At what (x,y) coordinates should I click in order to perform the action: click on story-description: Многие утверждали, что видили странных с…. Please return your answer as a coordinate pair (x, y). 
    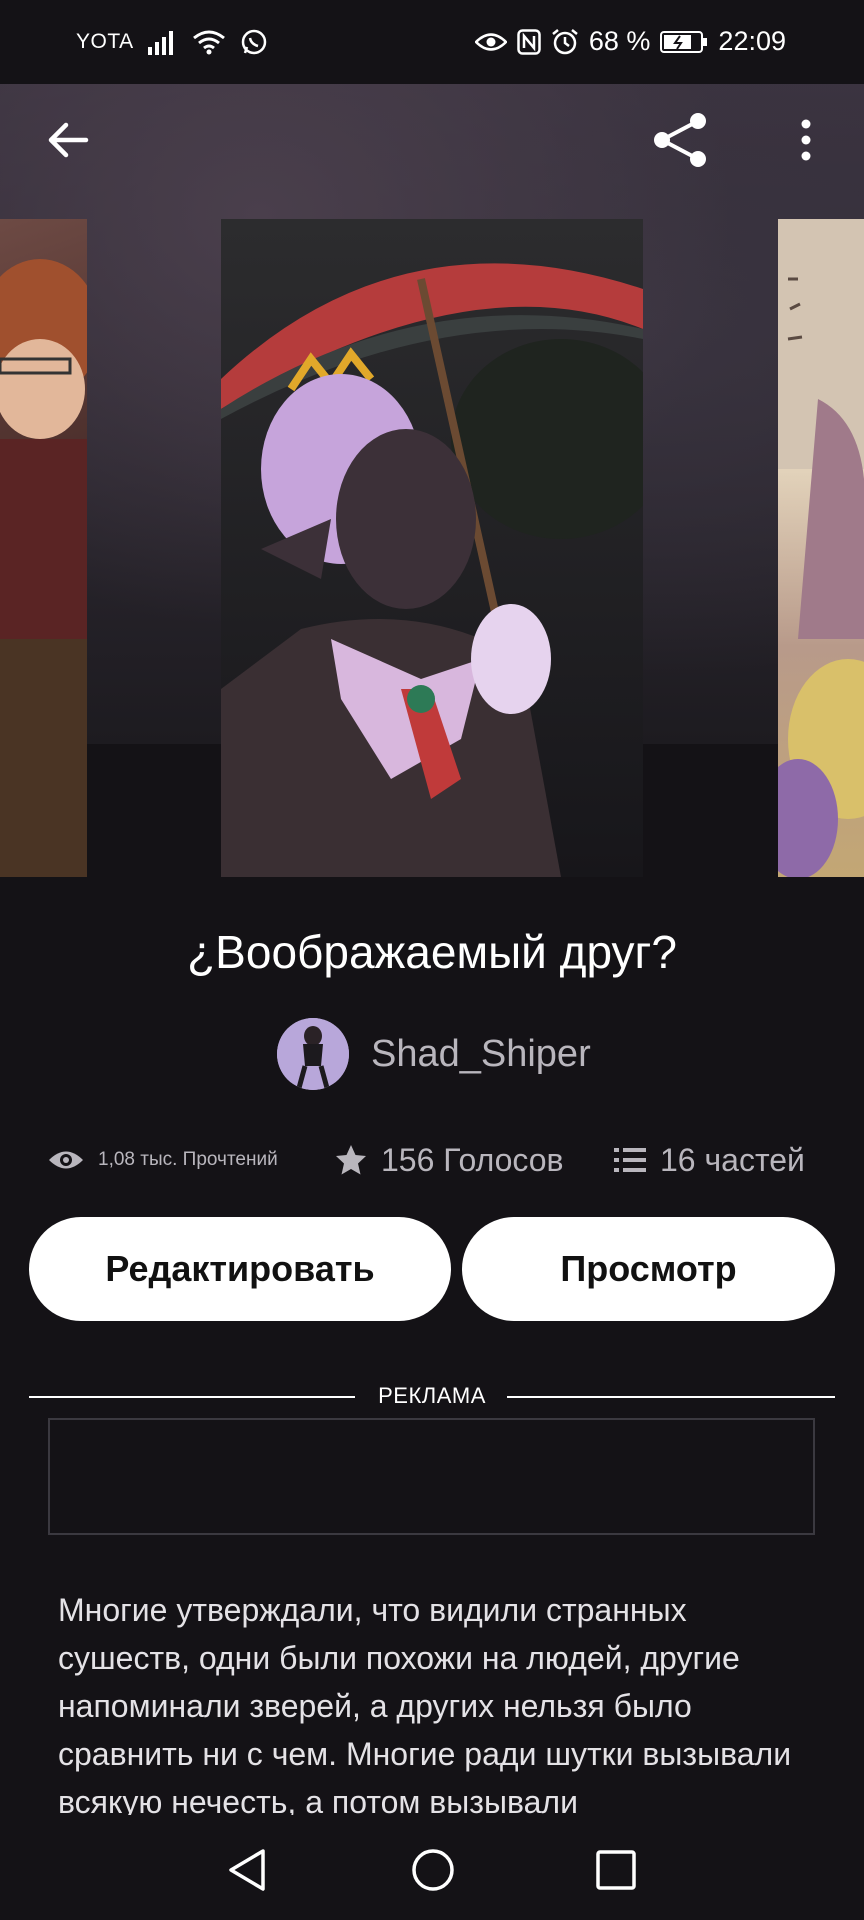
    Looking at the image, I should click on (425, 1706).